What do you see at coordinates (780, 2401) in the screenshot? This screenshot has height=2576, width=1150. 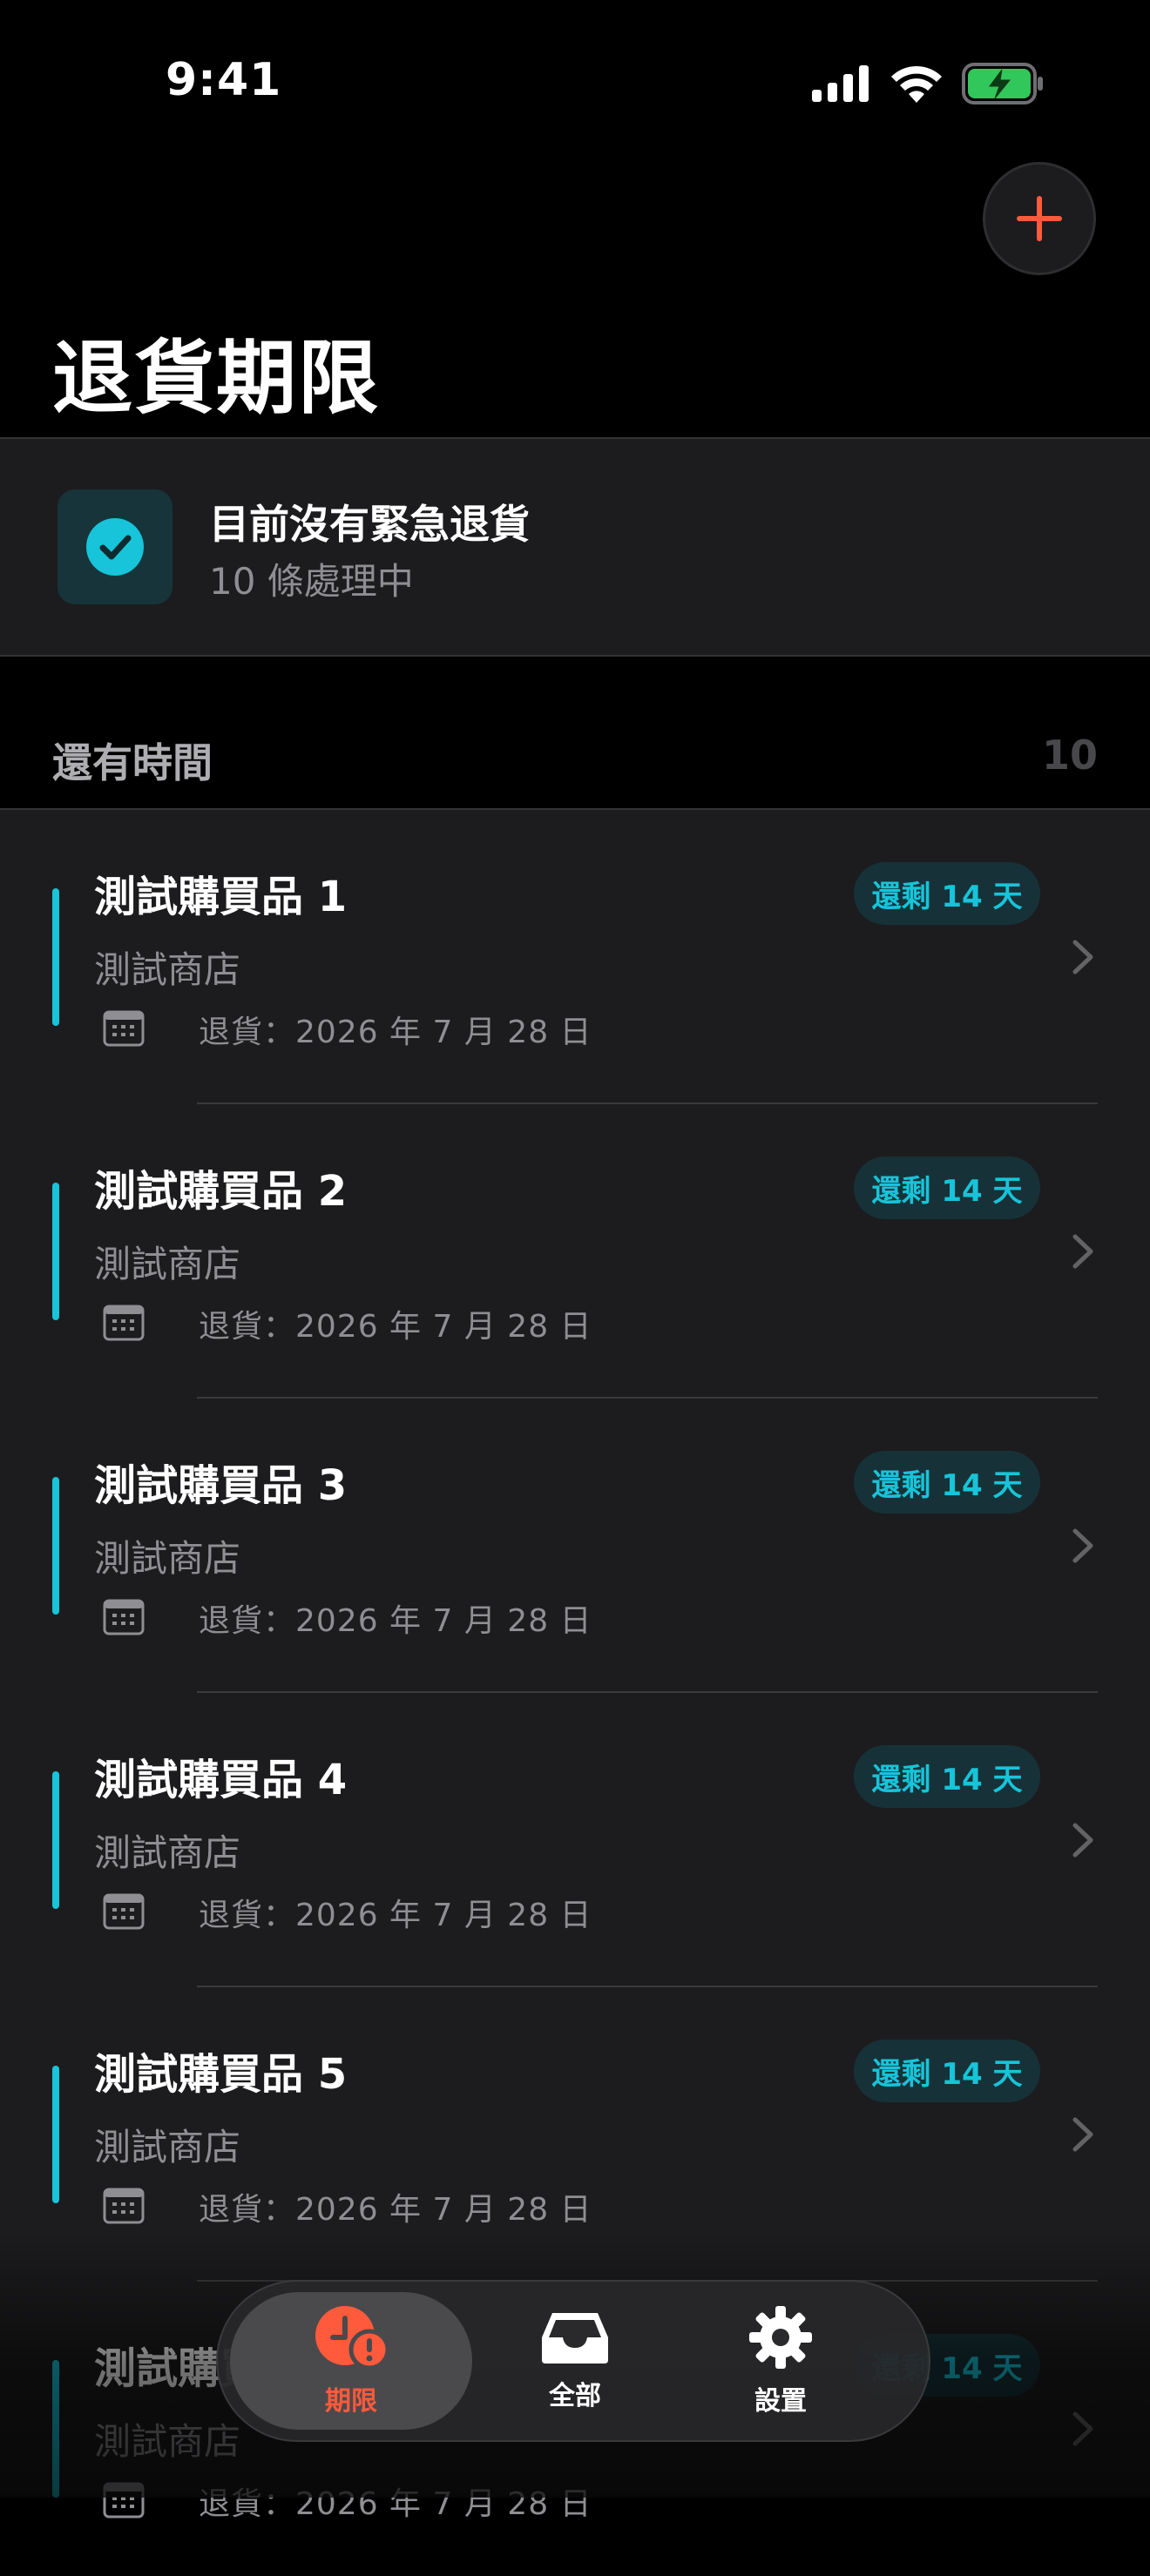 I see `tab-label: 設置` at bounding box center [780, 2401].